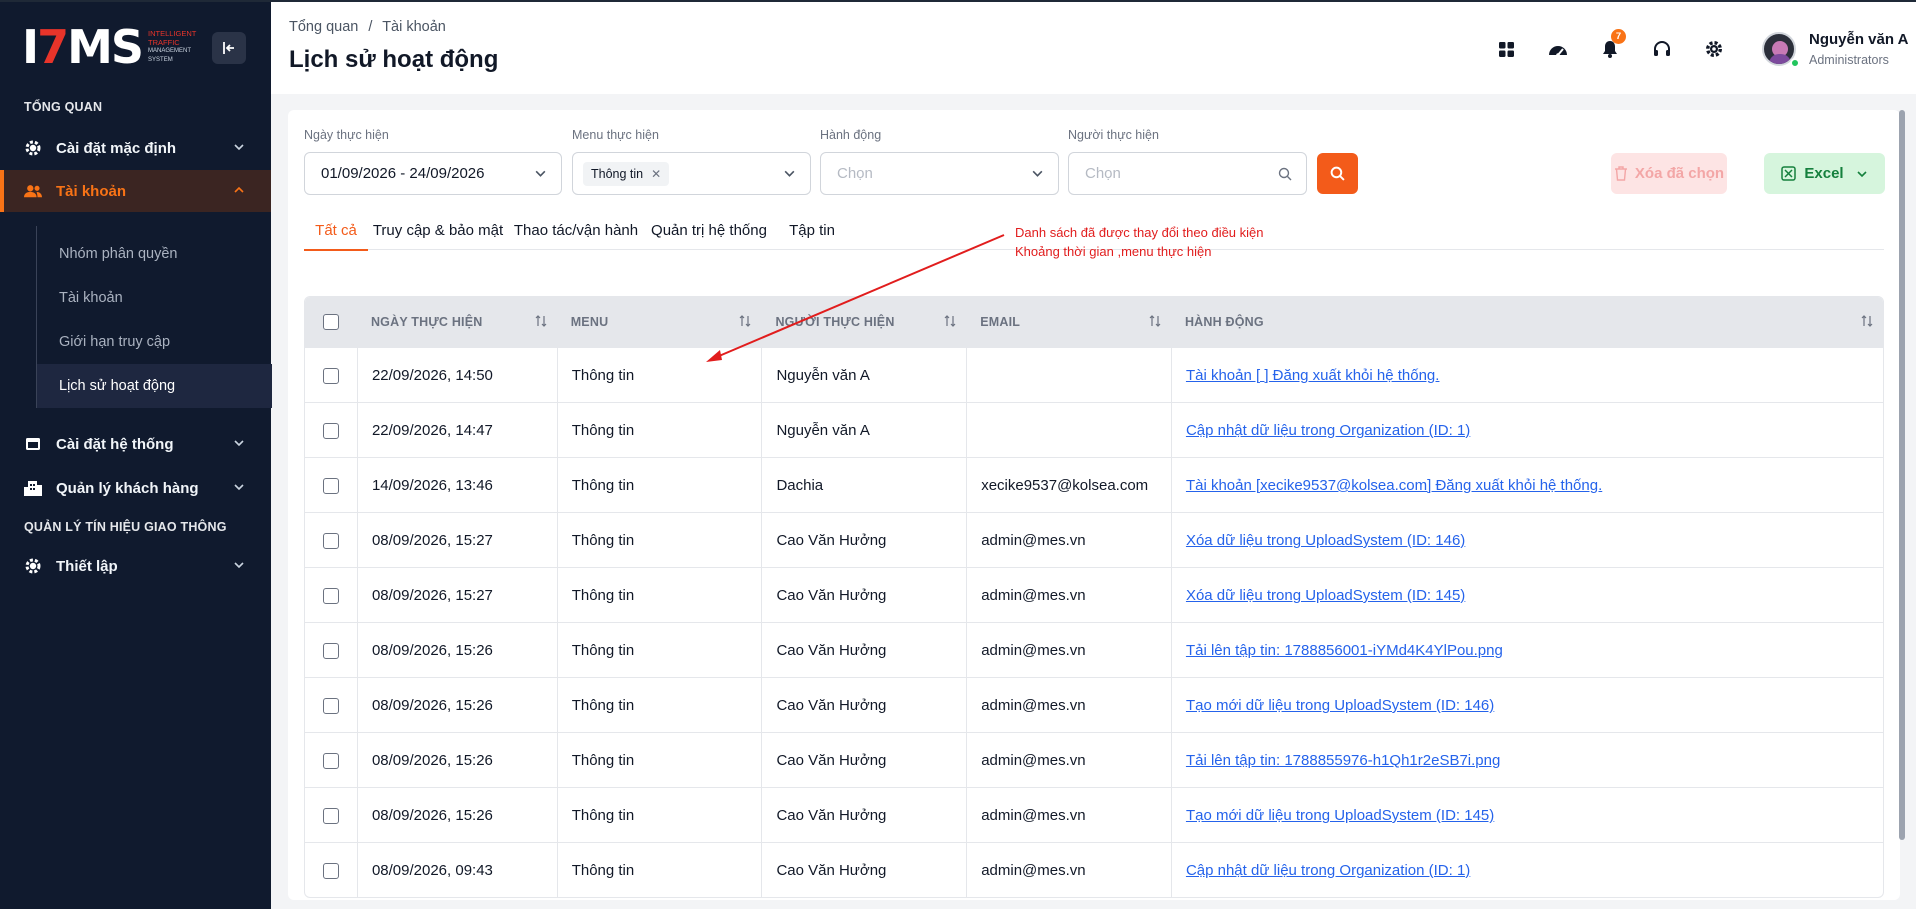  I want to click on user-filter-label: Người thực hiện, so click(1113, 135).